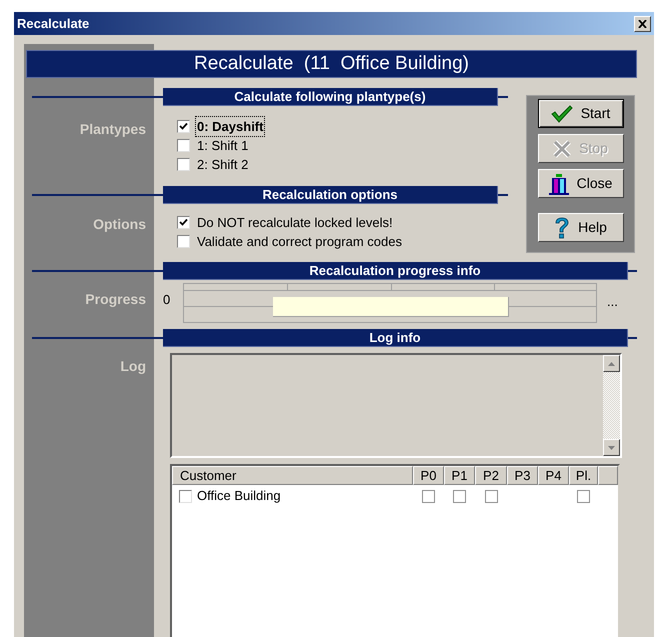 The image size is (657, 637). I want to click on progress-start: 0, so click(167, 300).